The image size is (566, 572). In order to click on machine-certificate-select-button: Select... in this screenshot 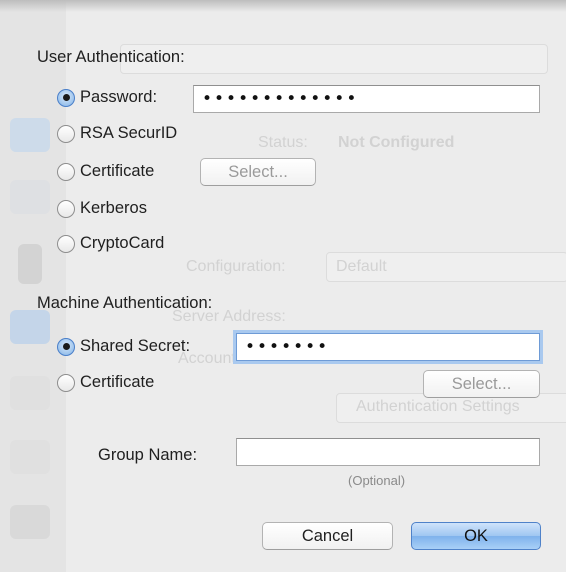, I will do `click(481, 384)`.